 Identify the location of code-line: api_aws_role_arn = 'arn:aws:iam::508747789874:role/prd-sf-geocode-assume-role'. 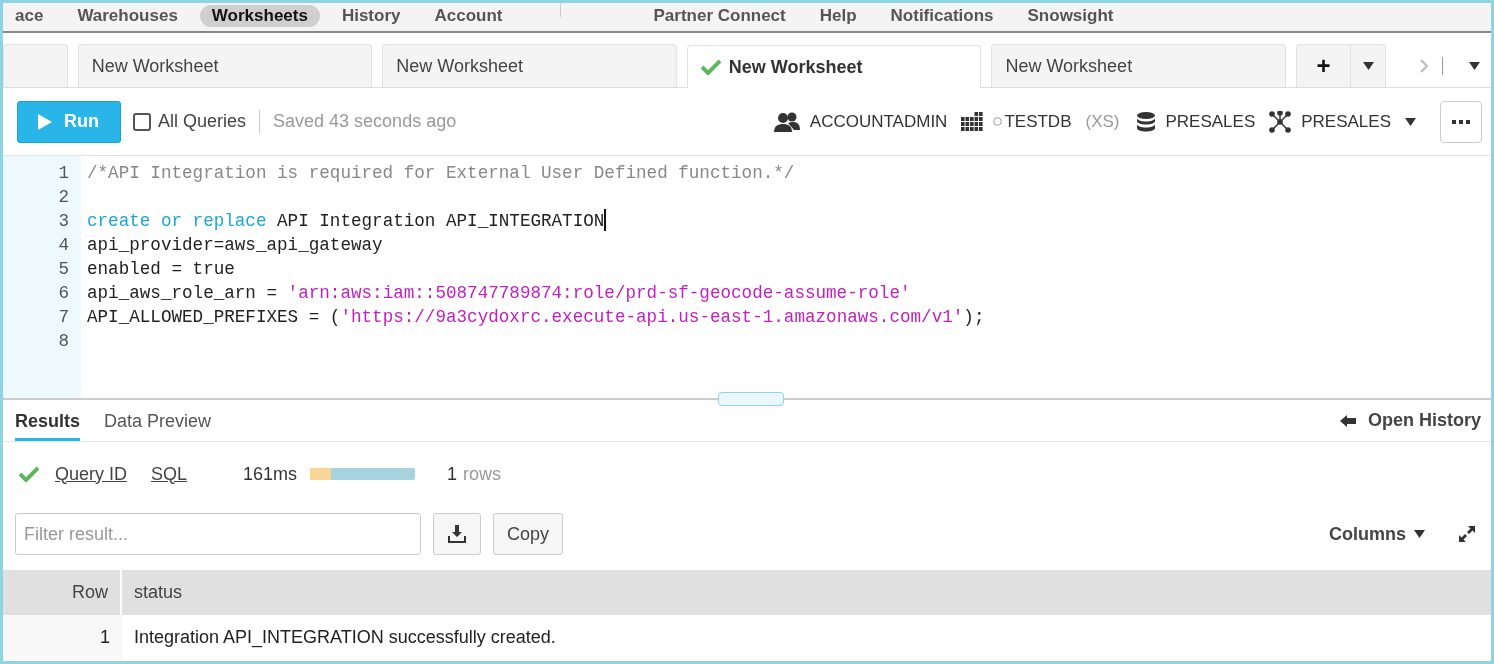
(499, 293).